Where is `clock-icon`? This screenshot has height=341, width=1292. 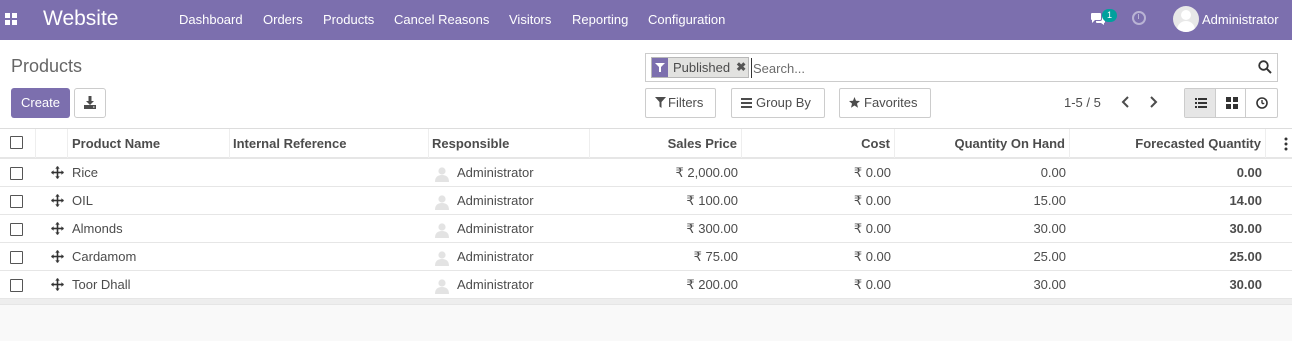
clock-icon is located at coordinates (1262, 103).